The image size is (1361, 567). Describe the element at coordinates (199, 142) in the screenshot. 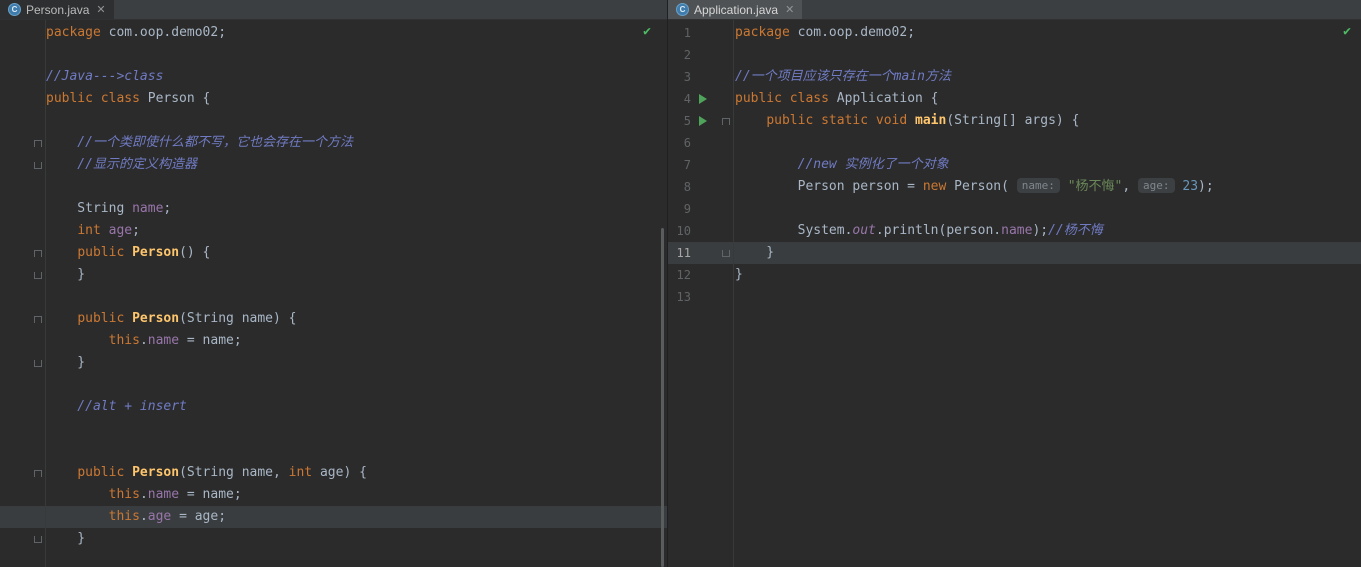

I see `code-text: //一个类即使什么都不写，它也会存在一个方法` at that location.